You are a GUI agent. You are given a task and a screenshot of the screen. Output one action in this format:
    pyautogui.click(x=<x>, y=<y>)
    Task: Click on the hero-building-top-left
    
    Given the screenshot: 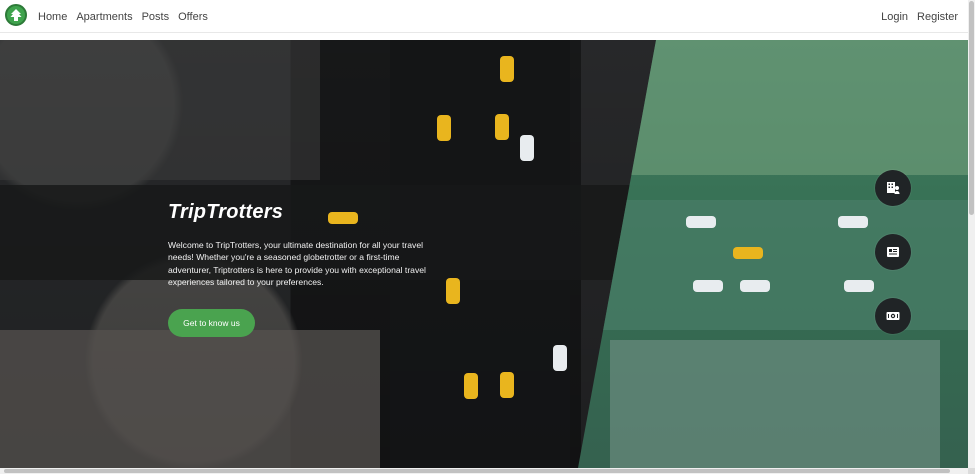 What is the action you would take?
    pyautogui.click(x=160, y=110)
    